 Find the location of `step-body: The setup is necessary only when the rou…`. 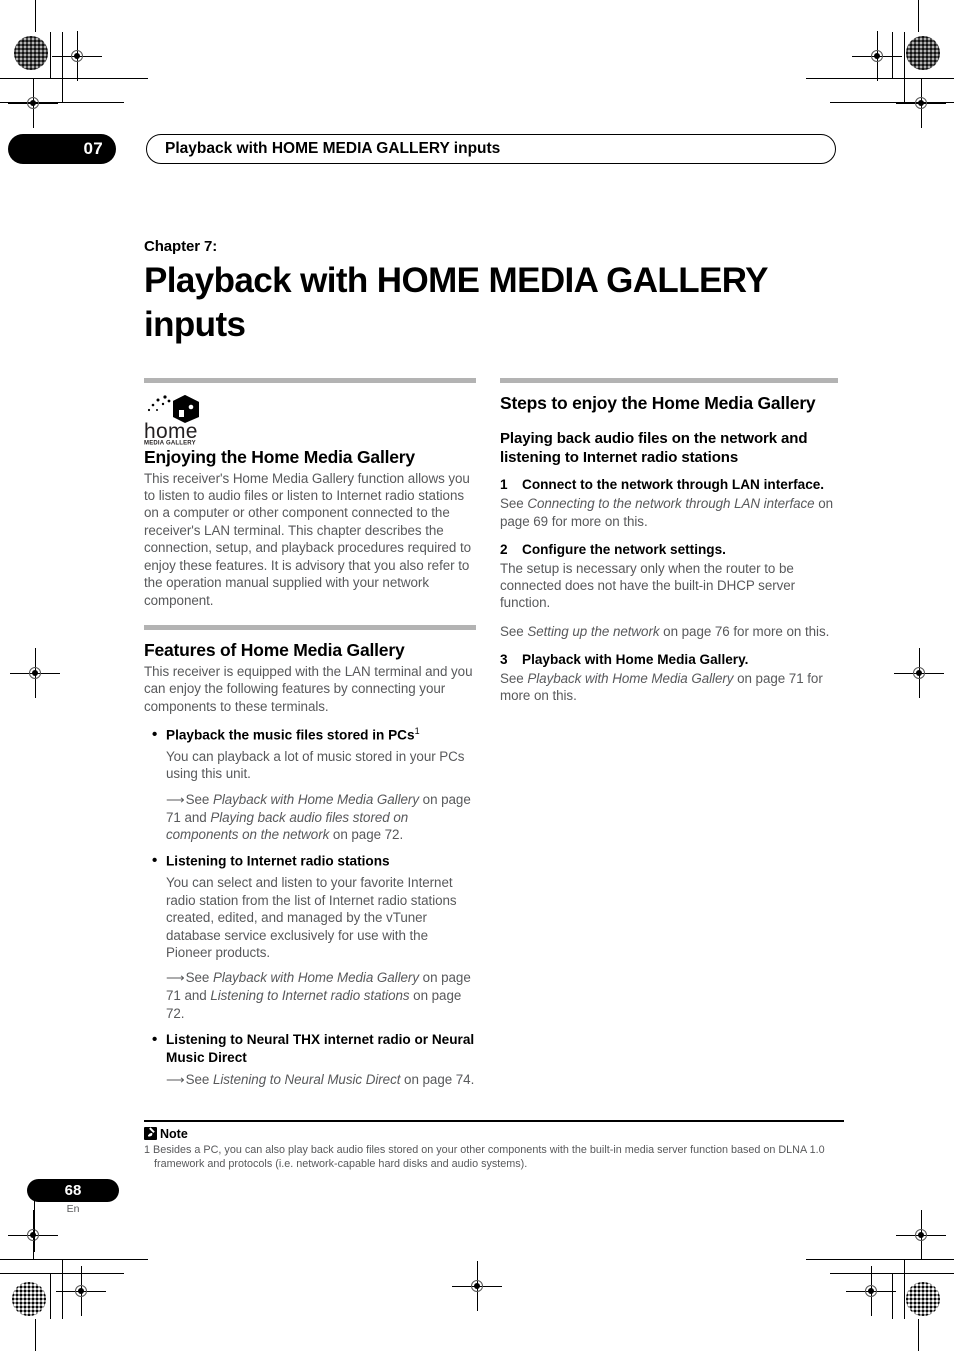

step-body: The setup is necessary only when the rou… is located at coordinates (648, 585).